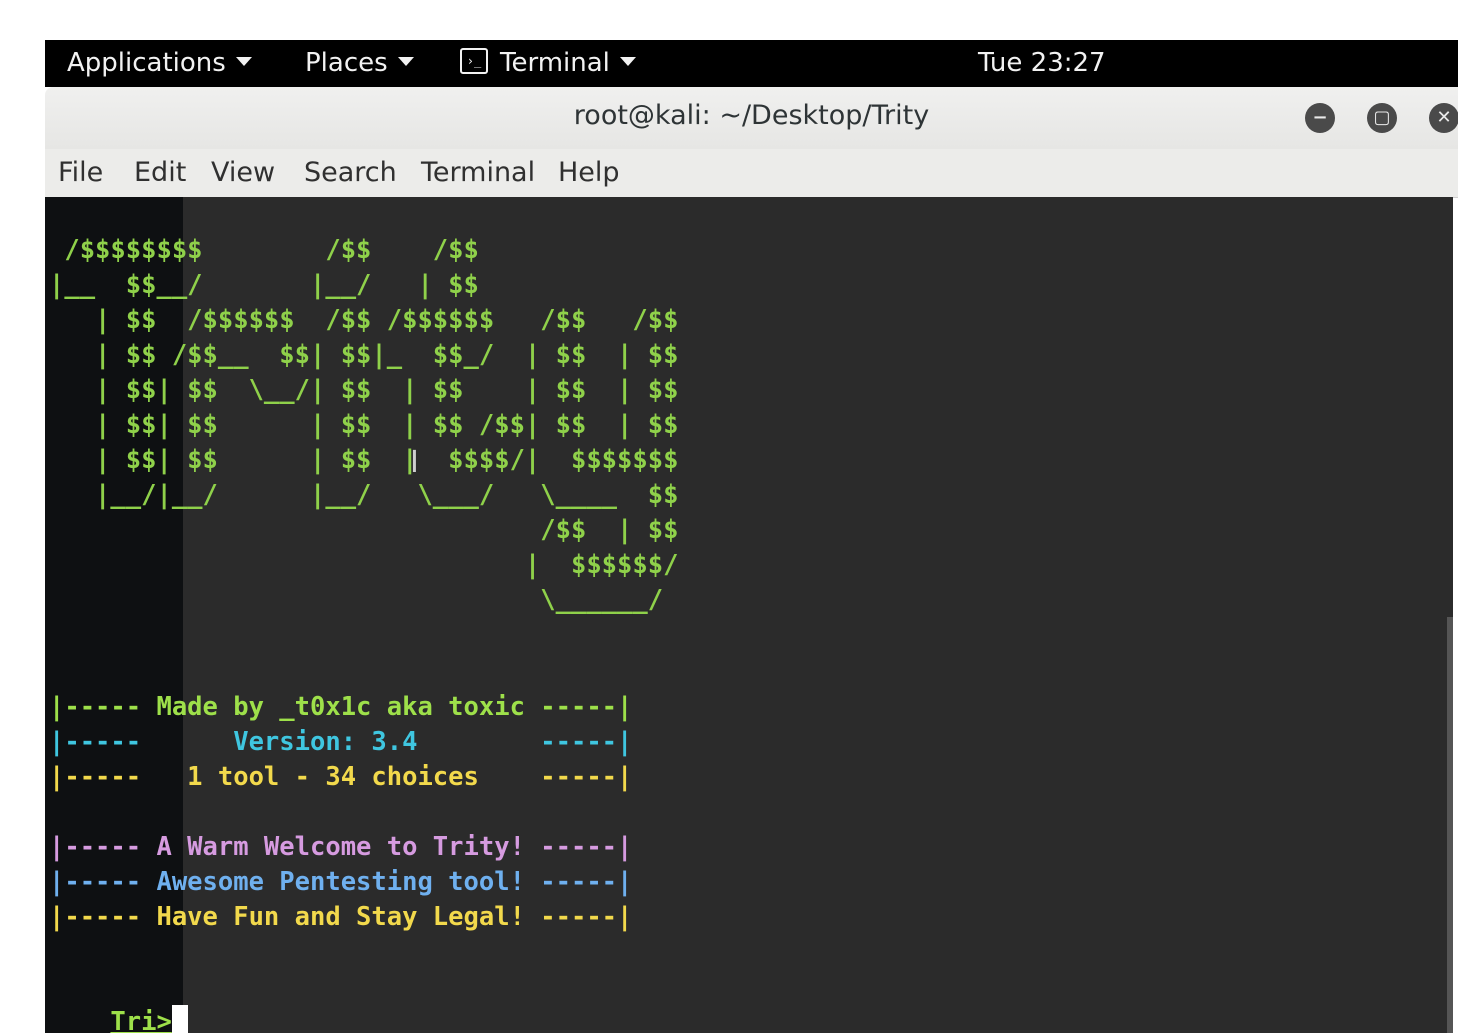 The width and height of the screenshot is (1458, 1033). Describe the element at coordinates (364, 390) in the screenshot. I see `art-line: | $$| $$ \__/| $$ | $$ | $$ | $$` at that location.